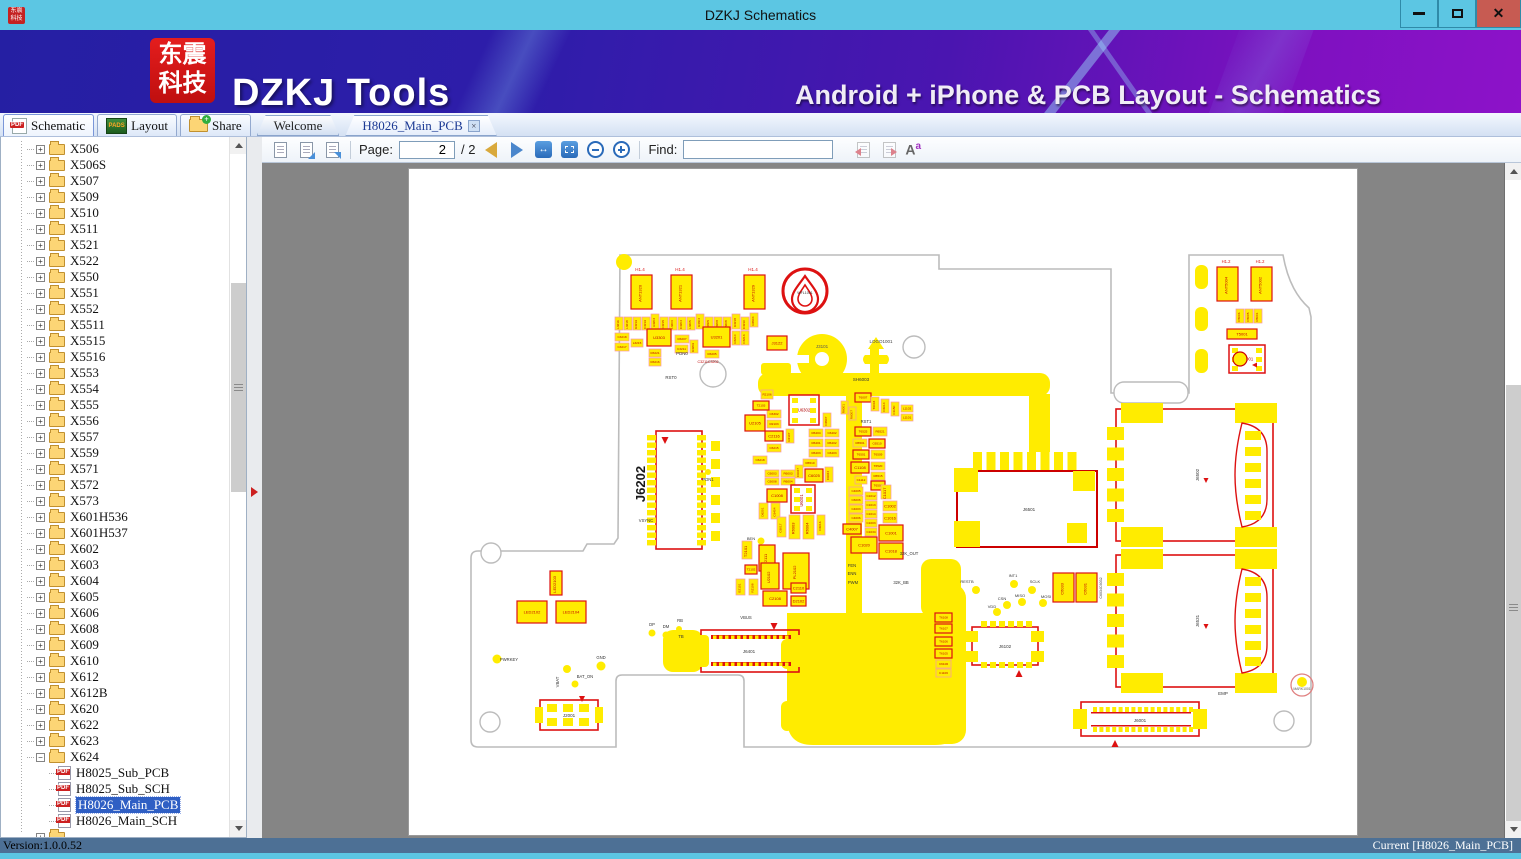  Describe the element at coordinates (49, 125) in the screenshot. I see `tab-schematic: PDF Schematic` at that location.